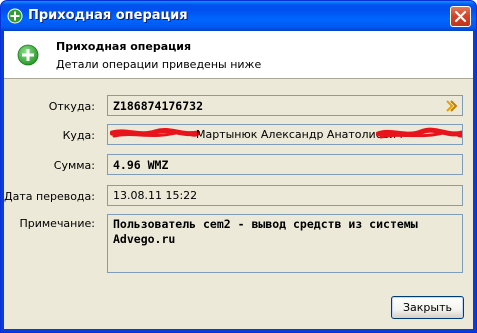 Image resolution: width=477 pixels, height=333 pixels. What do you see at coordinates (299, 134) in the screenshot?
I see `to-value: Мартынюк Александр Анатолиевич` at bounding box center [299, 134].